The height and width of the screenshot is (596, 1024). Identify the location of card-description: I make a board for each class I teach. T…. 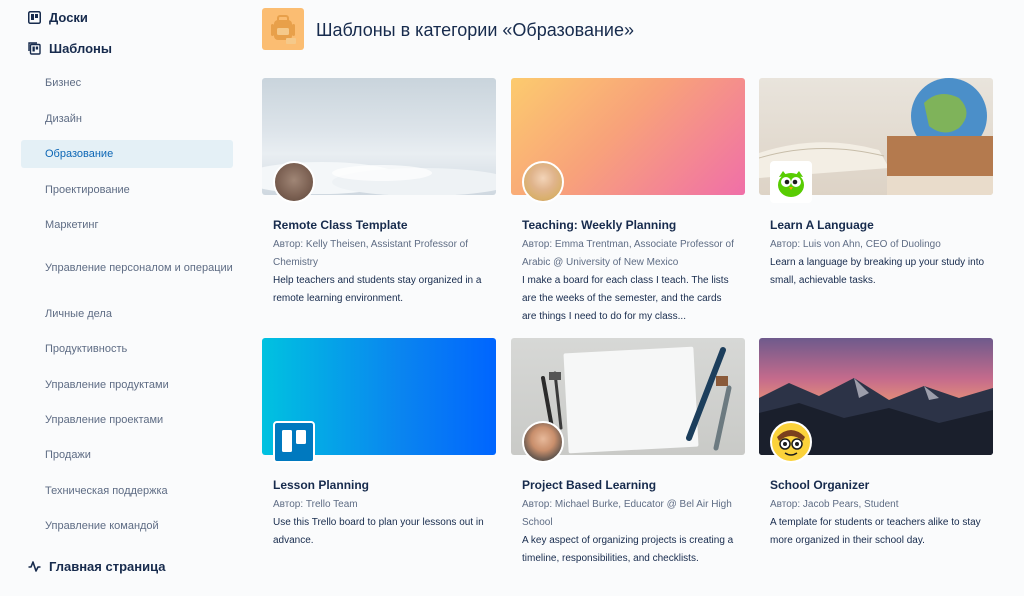
(625, 298).